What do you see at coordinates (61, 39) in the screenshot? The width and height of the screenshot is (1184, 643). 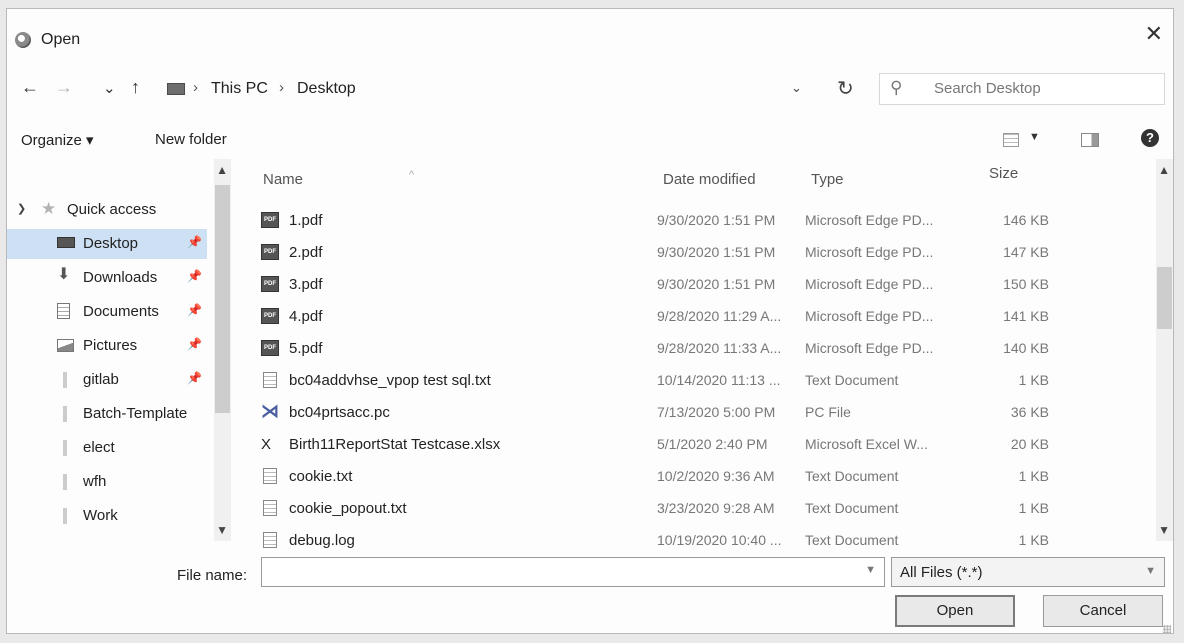 I see `dialog-title: Open` at bounding box center [61, 39].